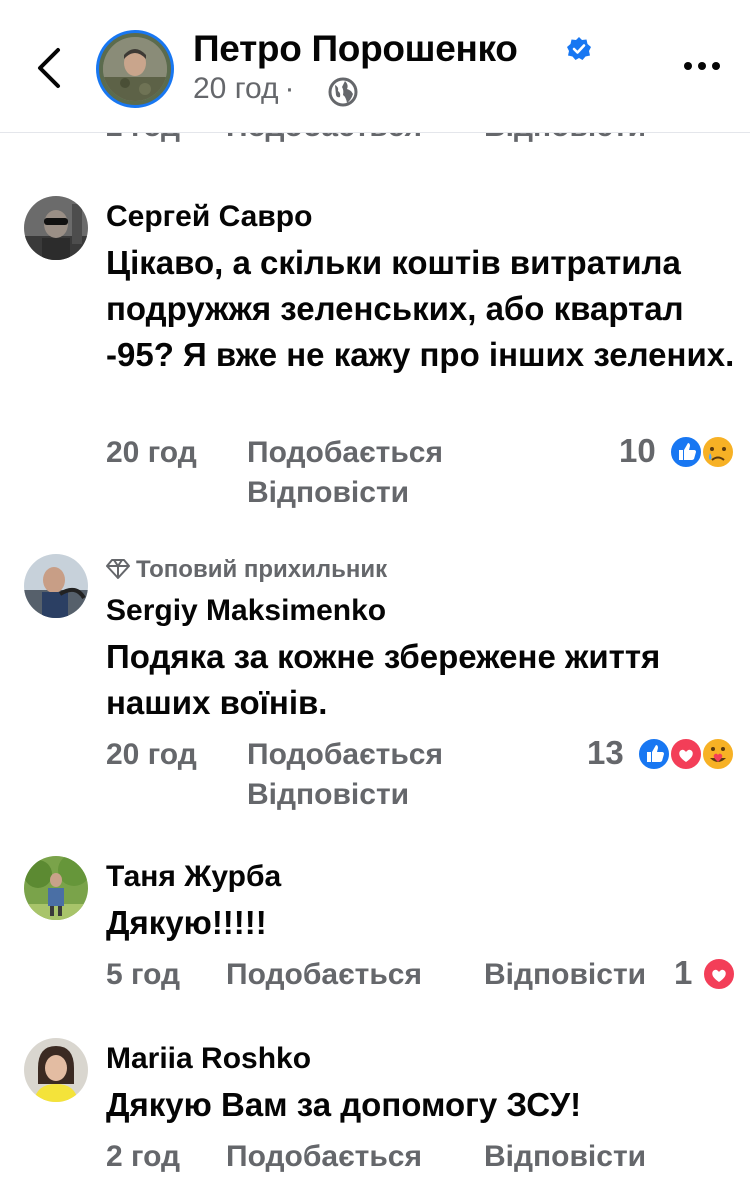 The height and width of the screenshot is (1193, 750). What do you see at coordinates (343, 92) in the screenshot?
I see `globe-icon` at bounding box center [343, 92].